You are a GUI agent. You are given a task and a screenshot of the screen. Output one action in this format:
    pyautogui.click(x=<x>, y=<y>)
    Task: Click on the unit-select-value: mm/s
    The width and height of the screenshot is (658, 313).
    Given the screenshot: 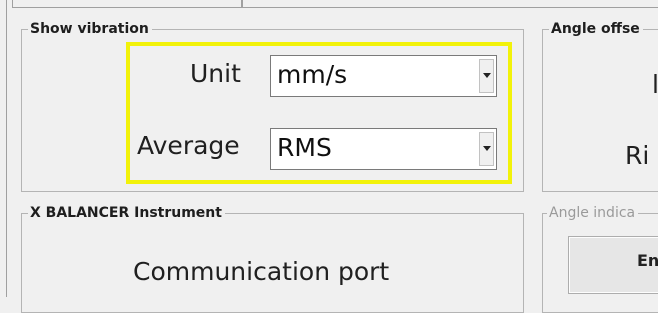 What is the action you would take?
    pyautogui.click(x=312, y=74)
    